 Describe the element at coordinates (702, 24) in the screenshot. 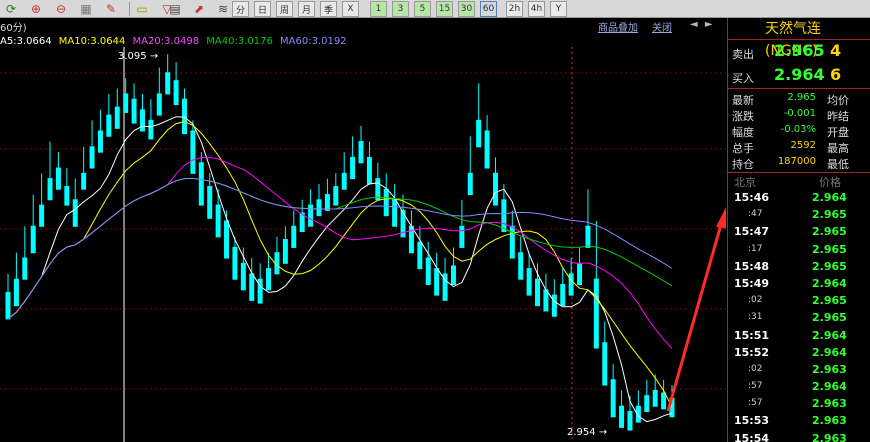

I see `scroll-arrows: ◄ ►` at that location.